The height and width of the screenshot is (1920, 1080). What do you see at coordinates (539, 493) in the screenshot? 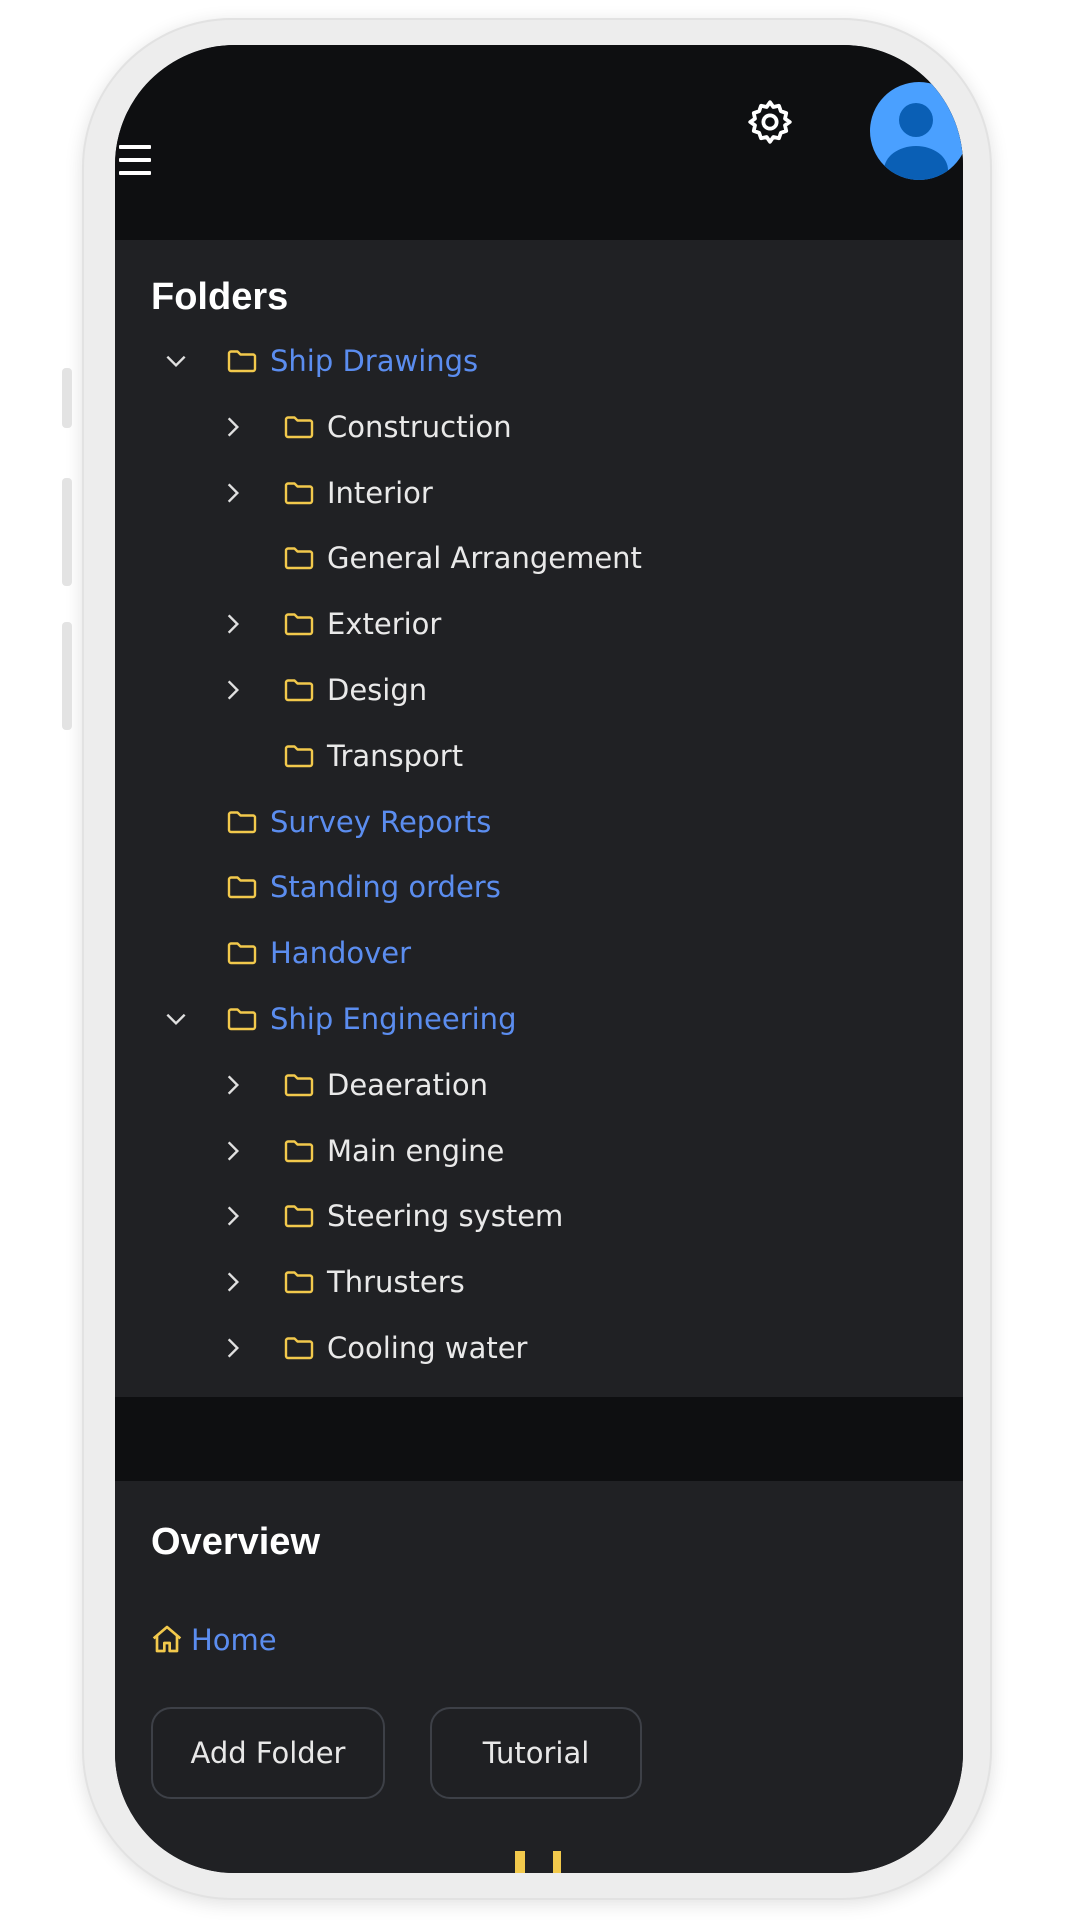
I see `folder-tree-item: Interior` at bounding box center [539, 493].